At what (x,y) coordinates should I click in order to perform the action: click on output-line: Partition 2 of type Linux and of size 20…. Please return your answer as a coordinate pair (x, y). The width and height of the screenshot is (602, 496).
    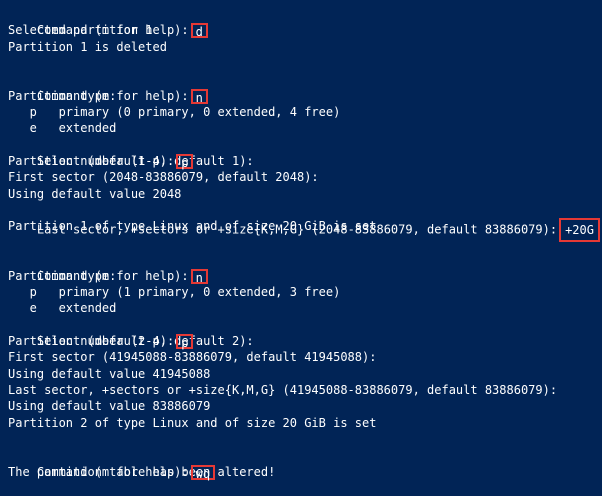
    Looking at the image, I should click on (192, 422).